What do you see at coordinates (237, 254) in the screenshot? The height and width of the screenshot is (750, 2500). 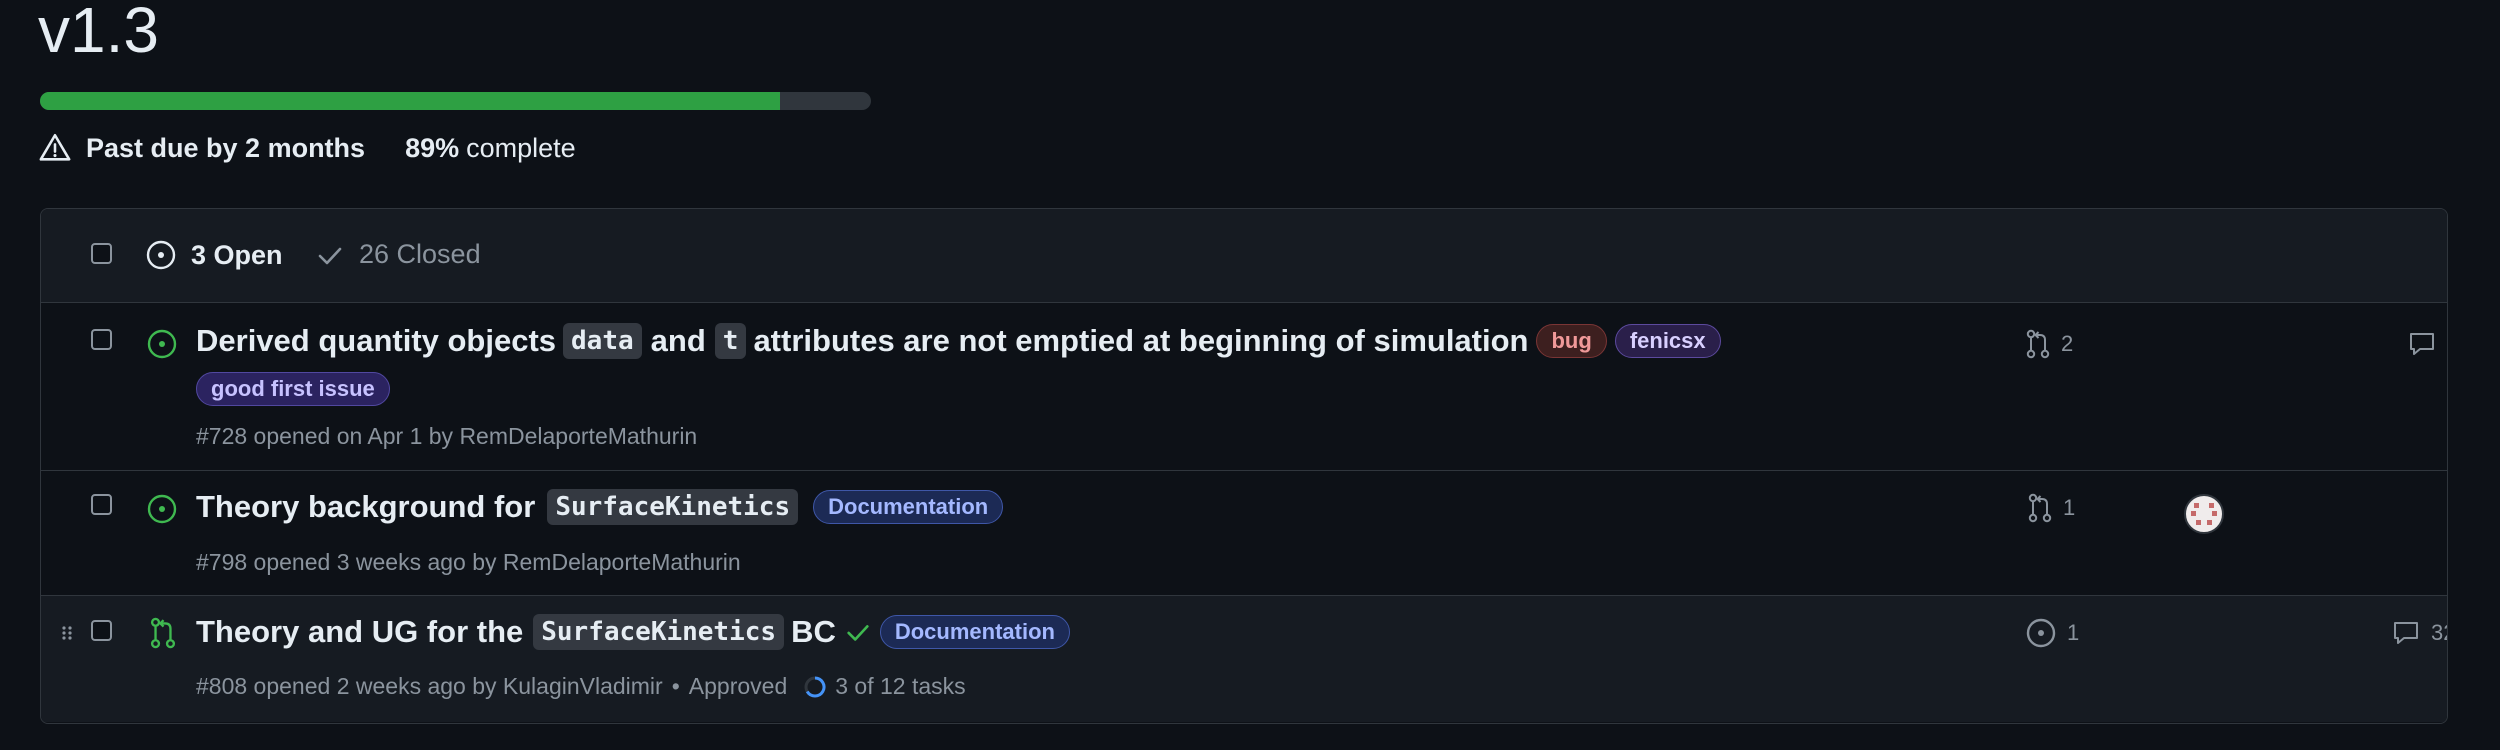 I see `open-count: 3 Open` at bounding box center [237, 254].